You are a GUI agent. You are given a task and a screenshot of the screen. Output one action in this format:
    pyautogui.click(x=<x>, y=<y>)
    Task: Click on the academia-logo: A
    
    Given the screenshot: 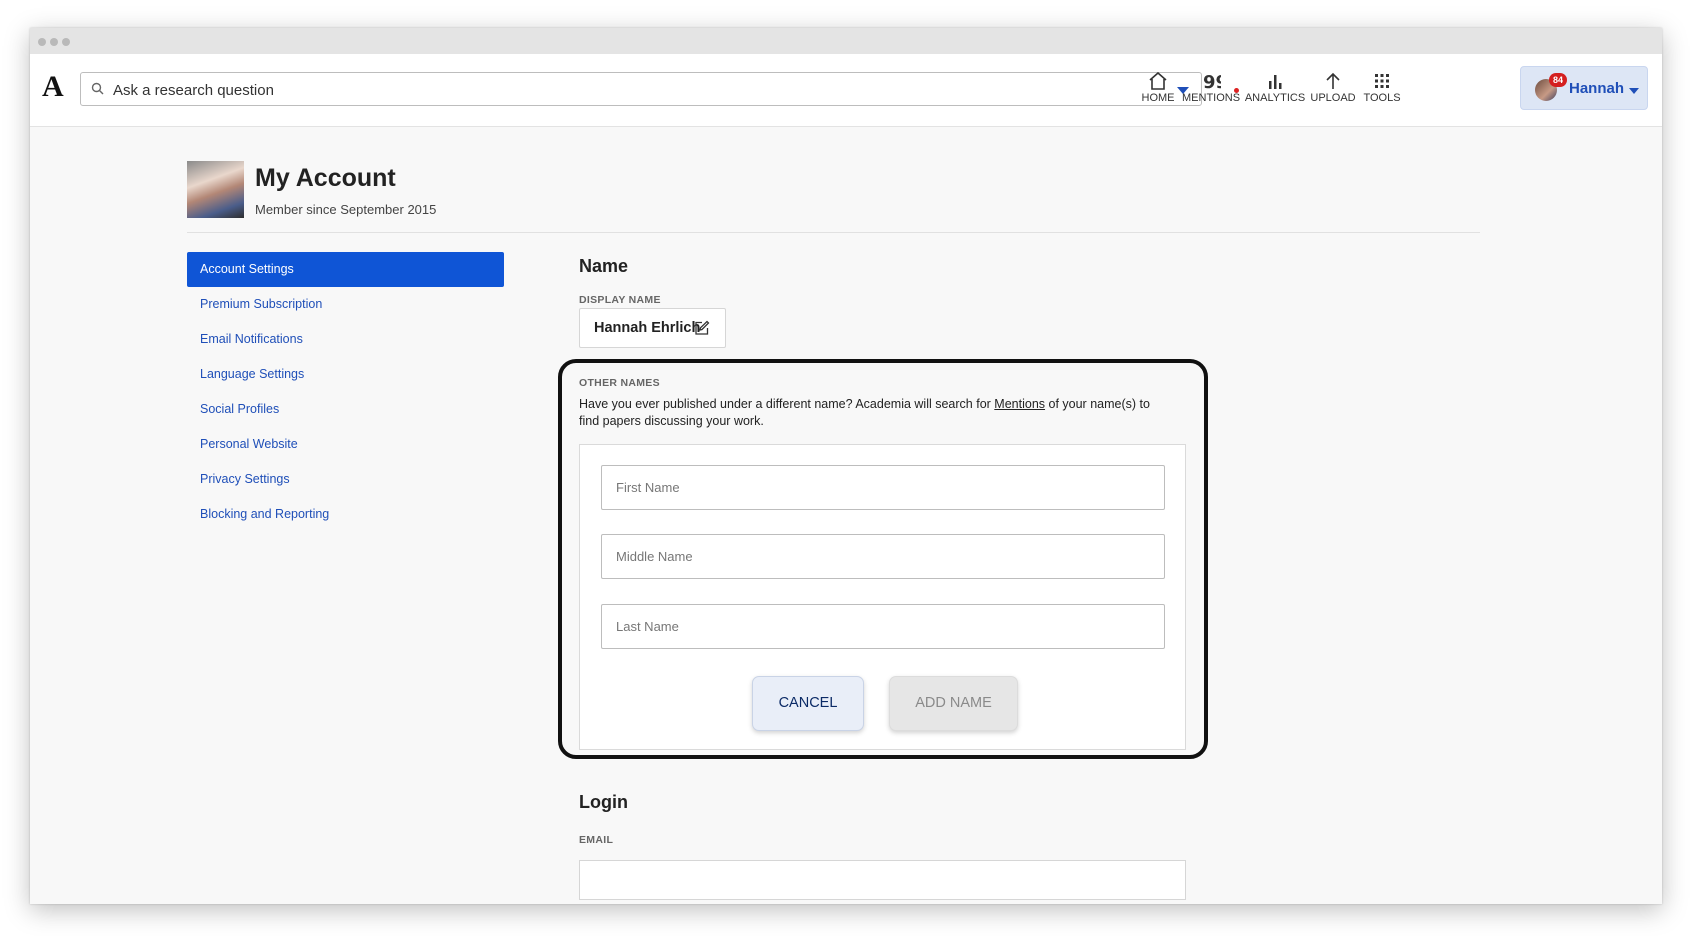 What is the action you would take?
    pyautogui.click(x=53, y=87)
    